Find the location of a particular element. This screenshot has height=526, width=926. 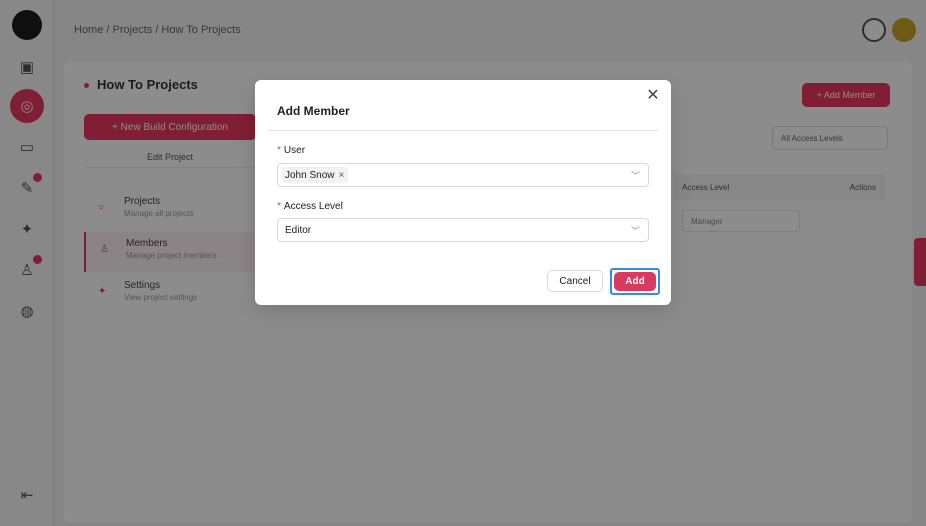

user-label-text: User is located at coordinates (294, 150).